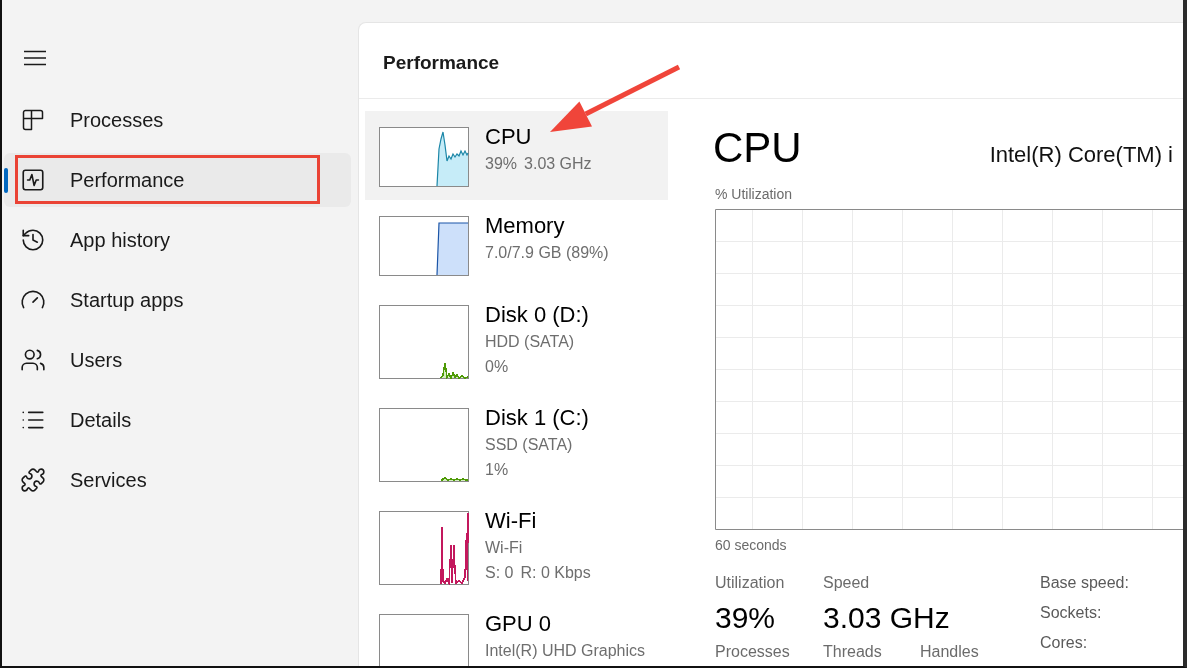  What do you see at coordinates (177, 180) in the screenshot?
I see `sidebar-nav-item: Performance` at bounding box center [177, 180].